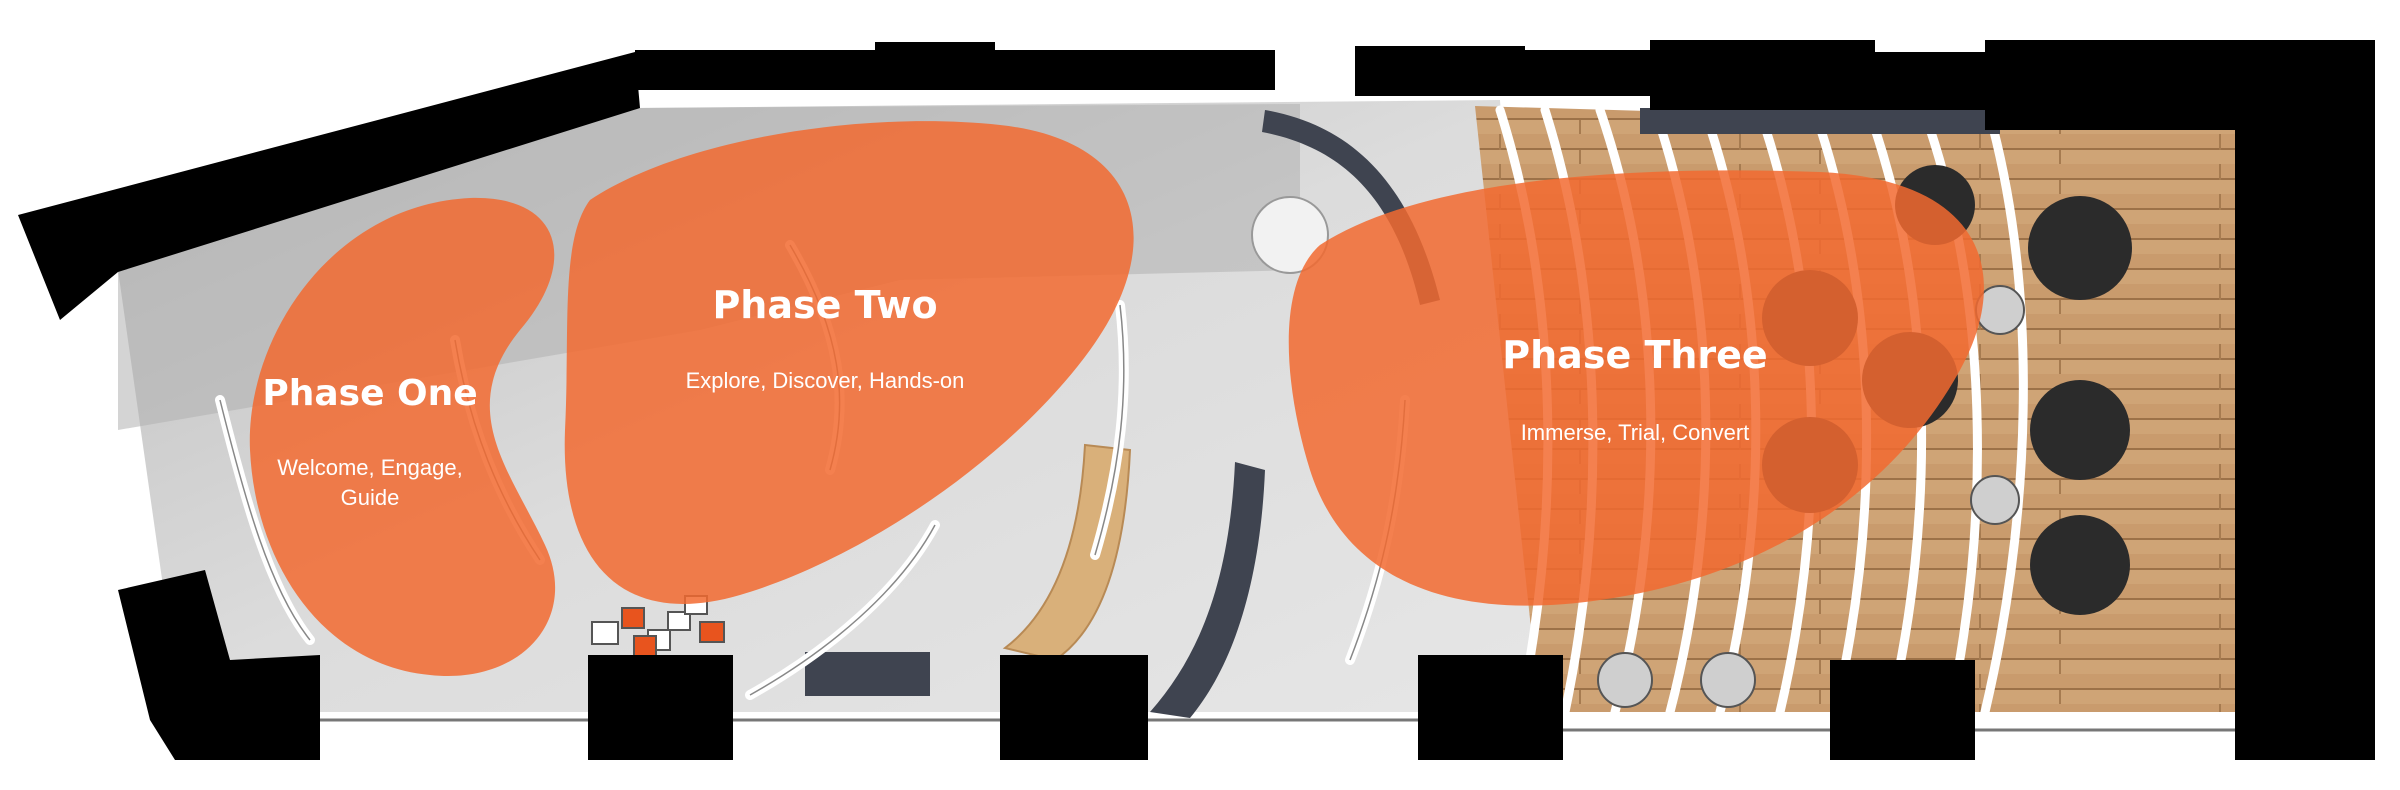  I want to click on phase-two-subtitle-line: Explore, Discover, Hands-on, so click(825, 380).